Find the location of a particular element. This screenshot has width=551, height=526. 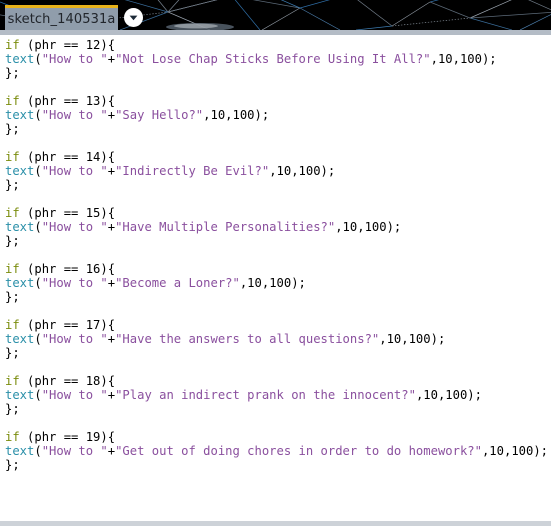

code-line-if: if (phr == 15){ is located at coordinates (278, 213).